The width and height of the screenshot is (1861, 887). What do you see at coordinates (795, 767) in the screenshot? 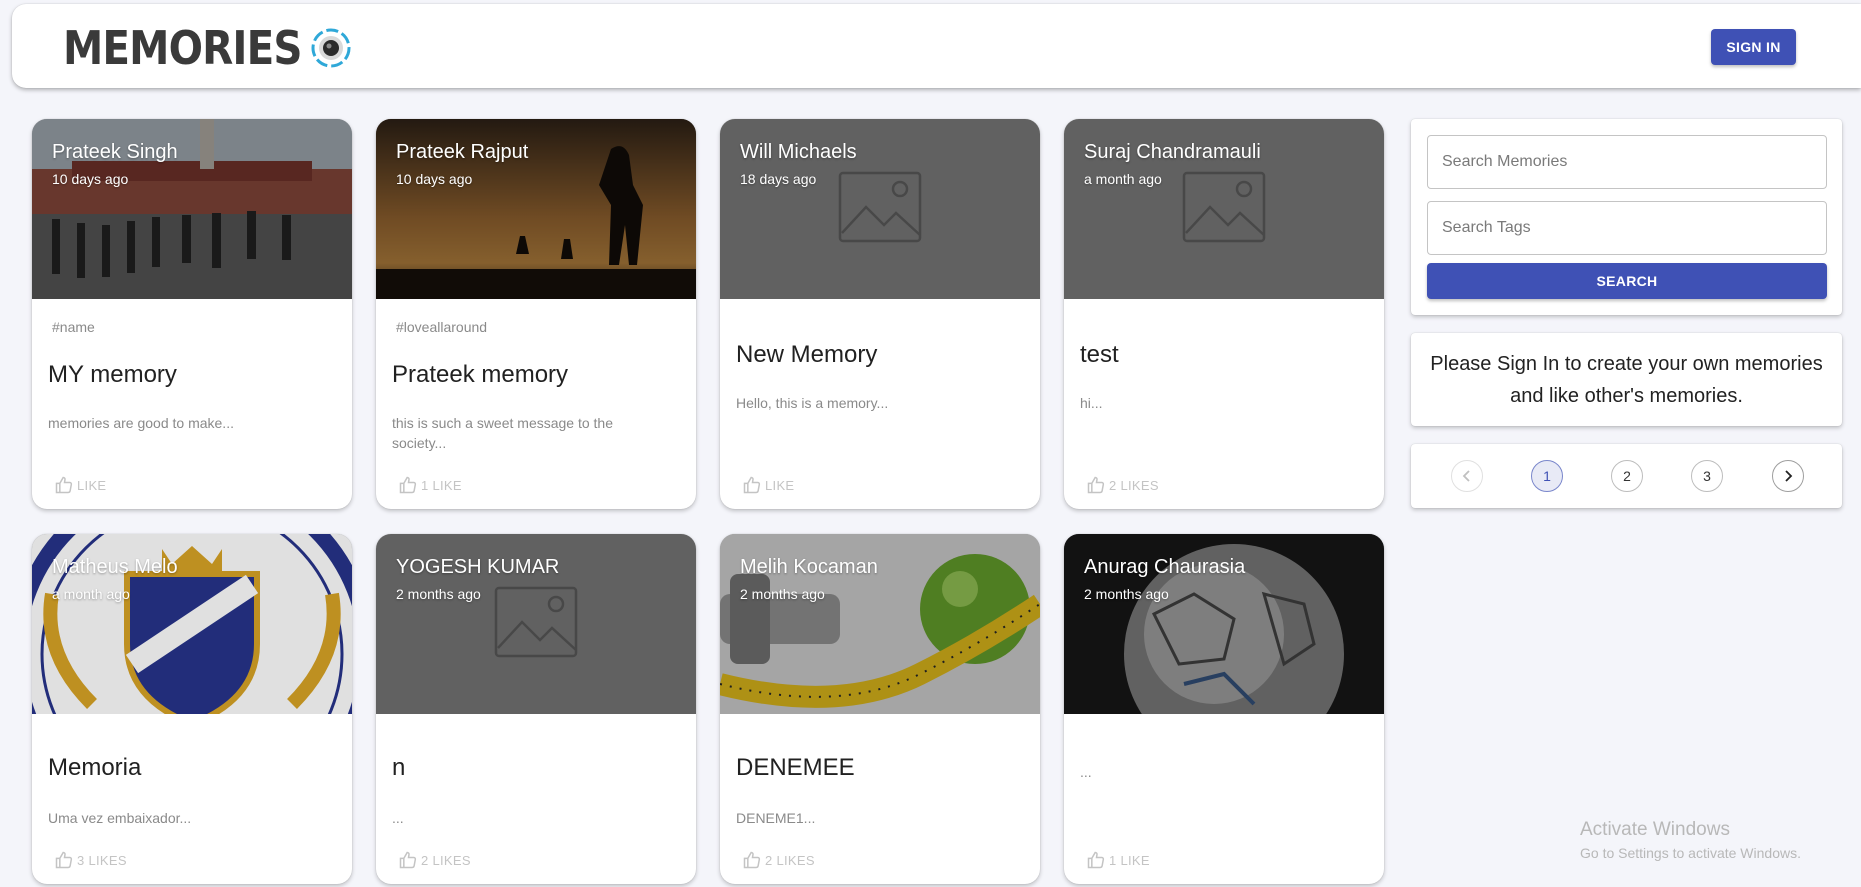
I see `card-title: DENEMEE` at bounding box center [795, 767].